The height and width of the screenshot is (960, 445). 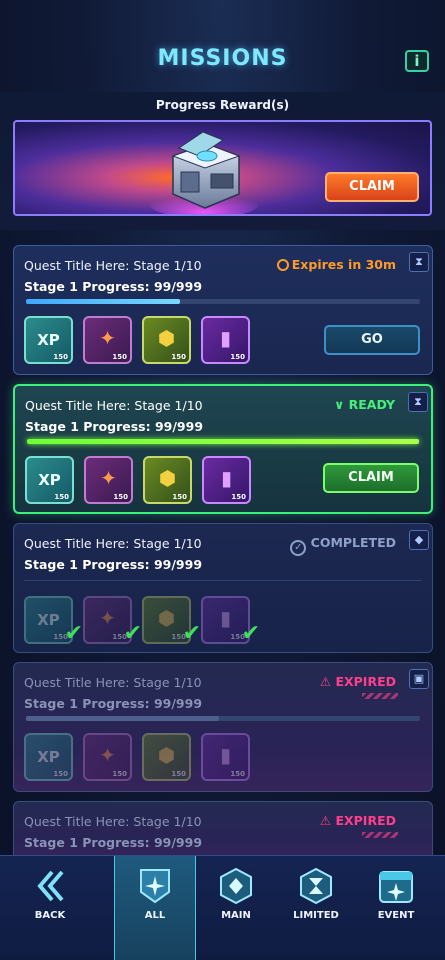 I want to click on reward-slot: ✦ 150, so click(x=107, y=340).